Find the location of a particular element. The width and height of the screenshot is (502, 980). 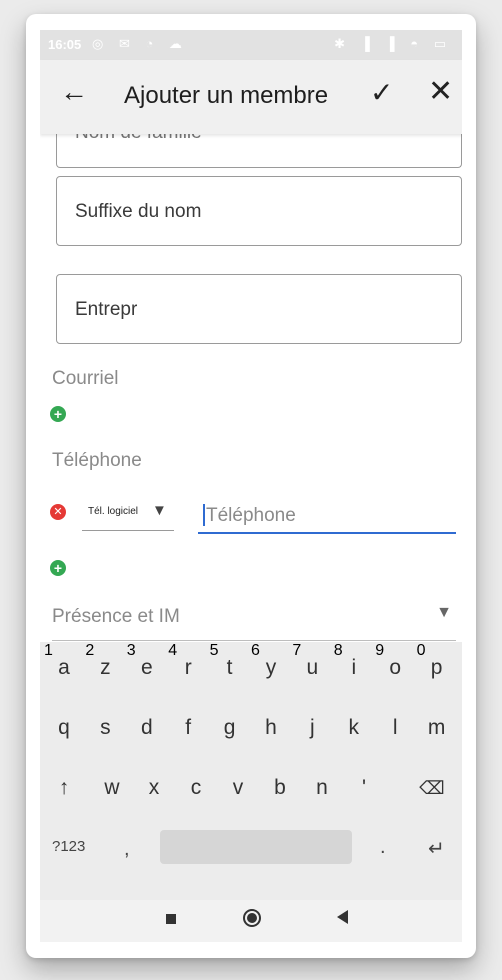

key-wrapper: e3 is located at coordinates (147, 668).